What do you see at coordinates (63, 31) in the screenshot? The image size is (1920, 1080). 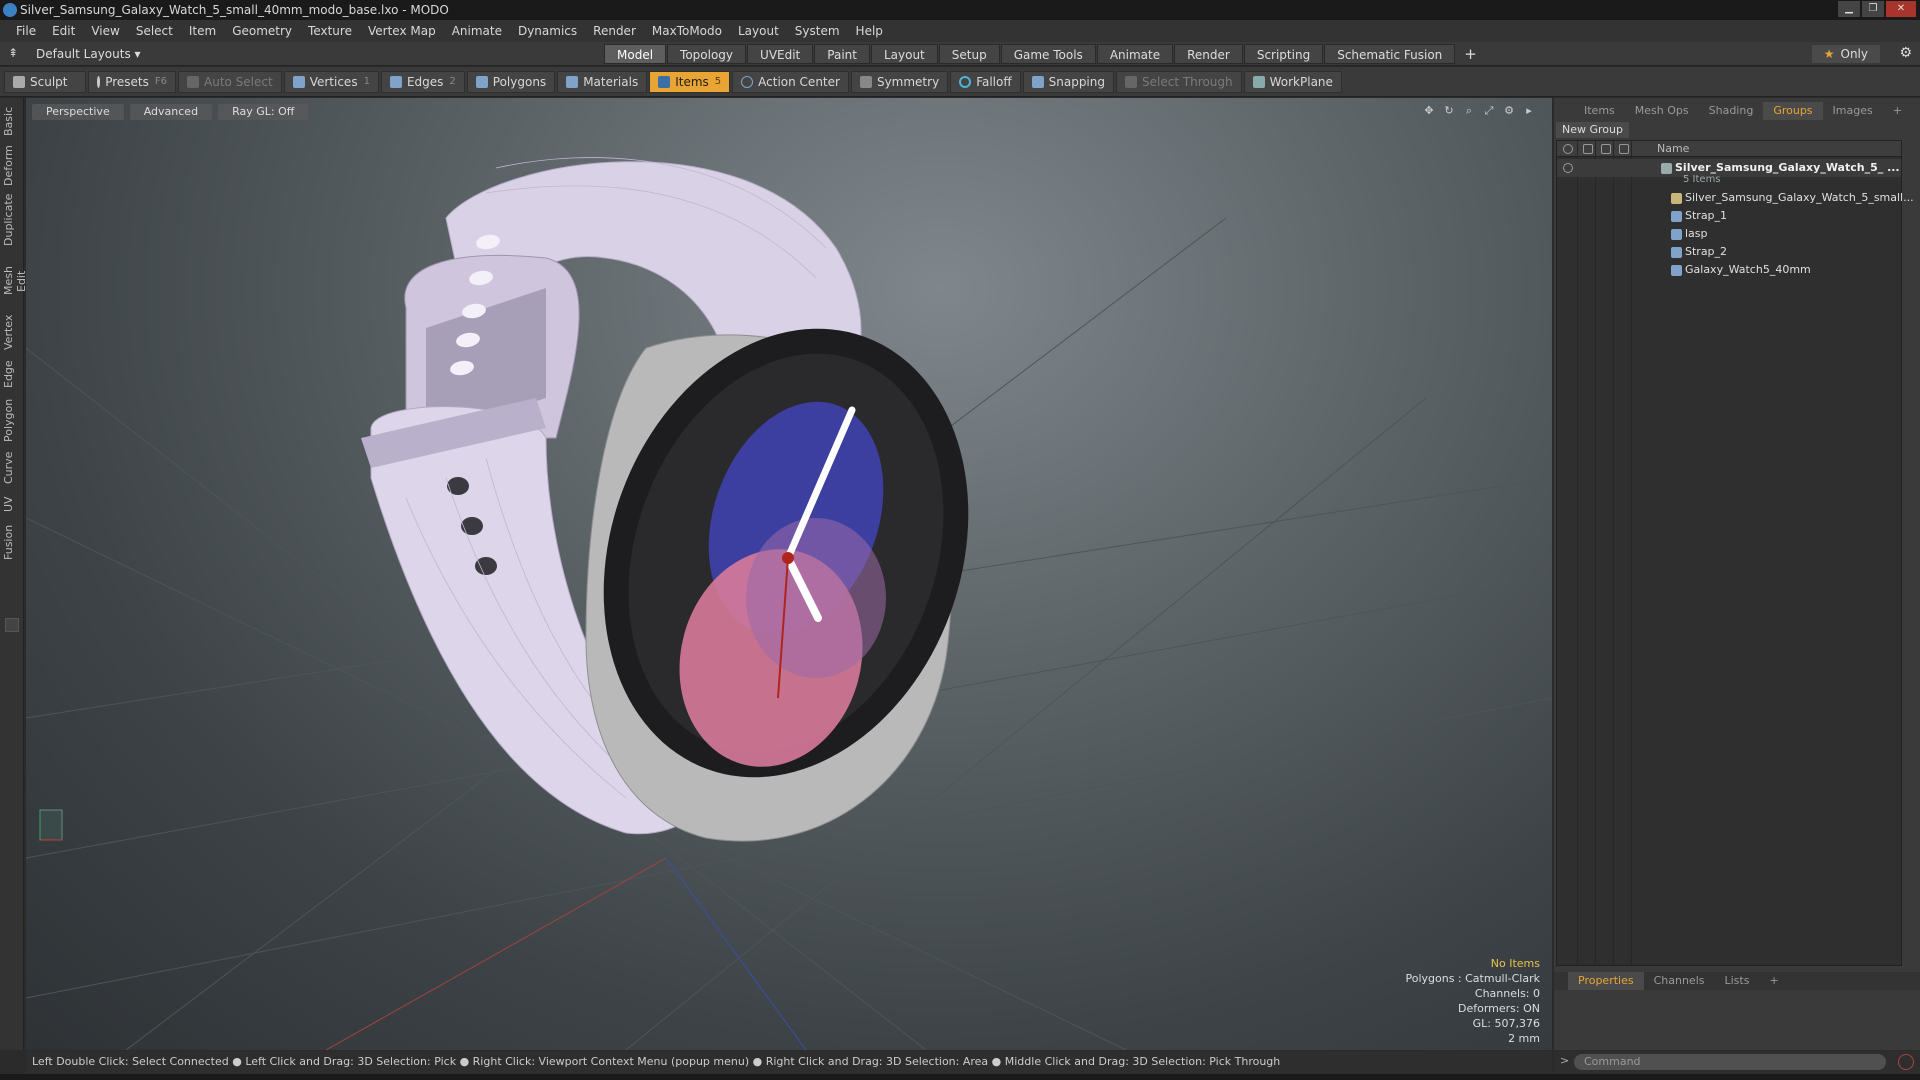 I see `menu-edit: Edit` at bounding box center [63, 31].